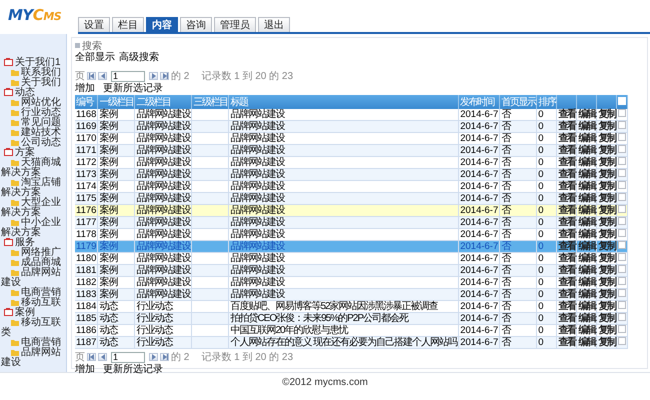 The width and height of the screenshot is (650, 400). I want to click on tree-item: 常见问题, so click(33, 123).